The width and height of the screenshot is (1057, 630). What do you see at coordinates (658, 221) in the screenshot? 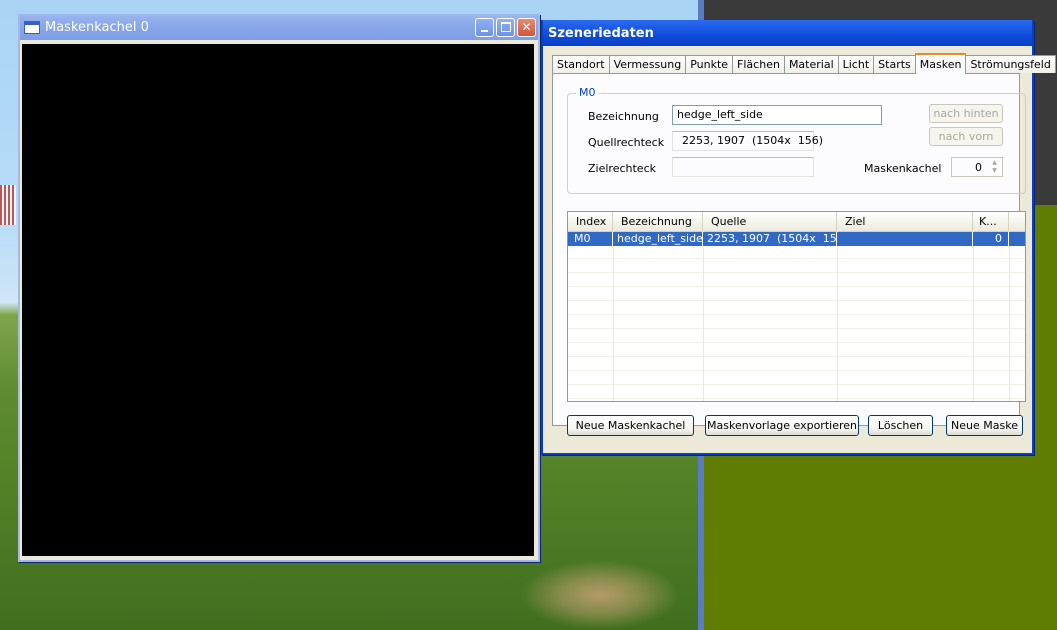
I see `column-header-bezeichnung: Bezeichnung` at bounding box center [658, 221].